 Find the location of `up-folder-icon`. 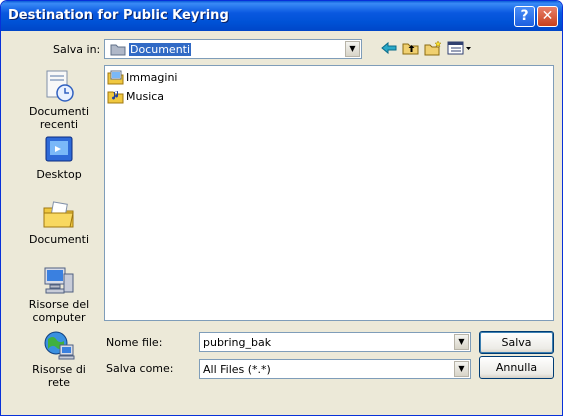

up-folder-icon is located at coordinates (411, 48).